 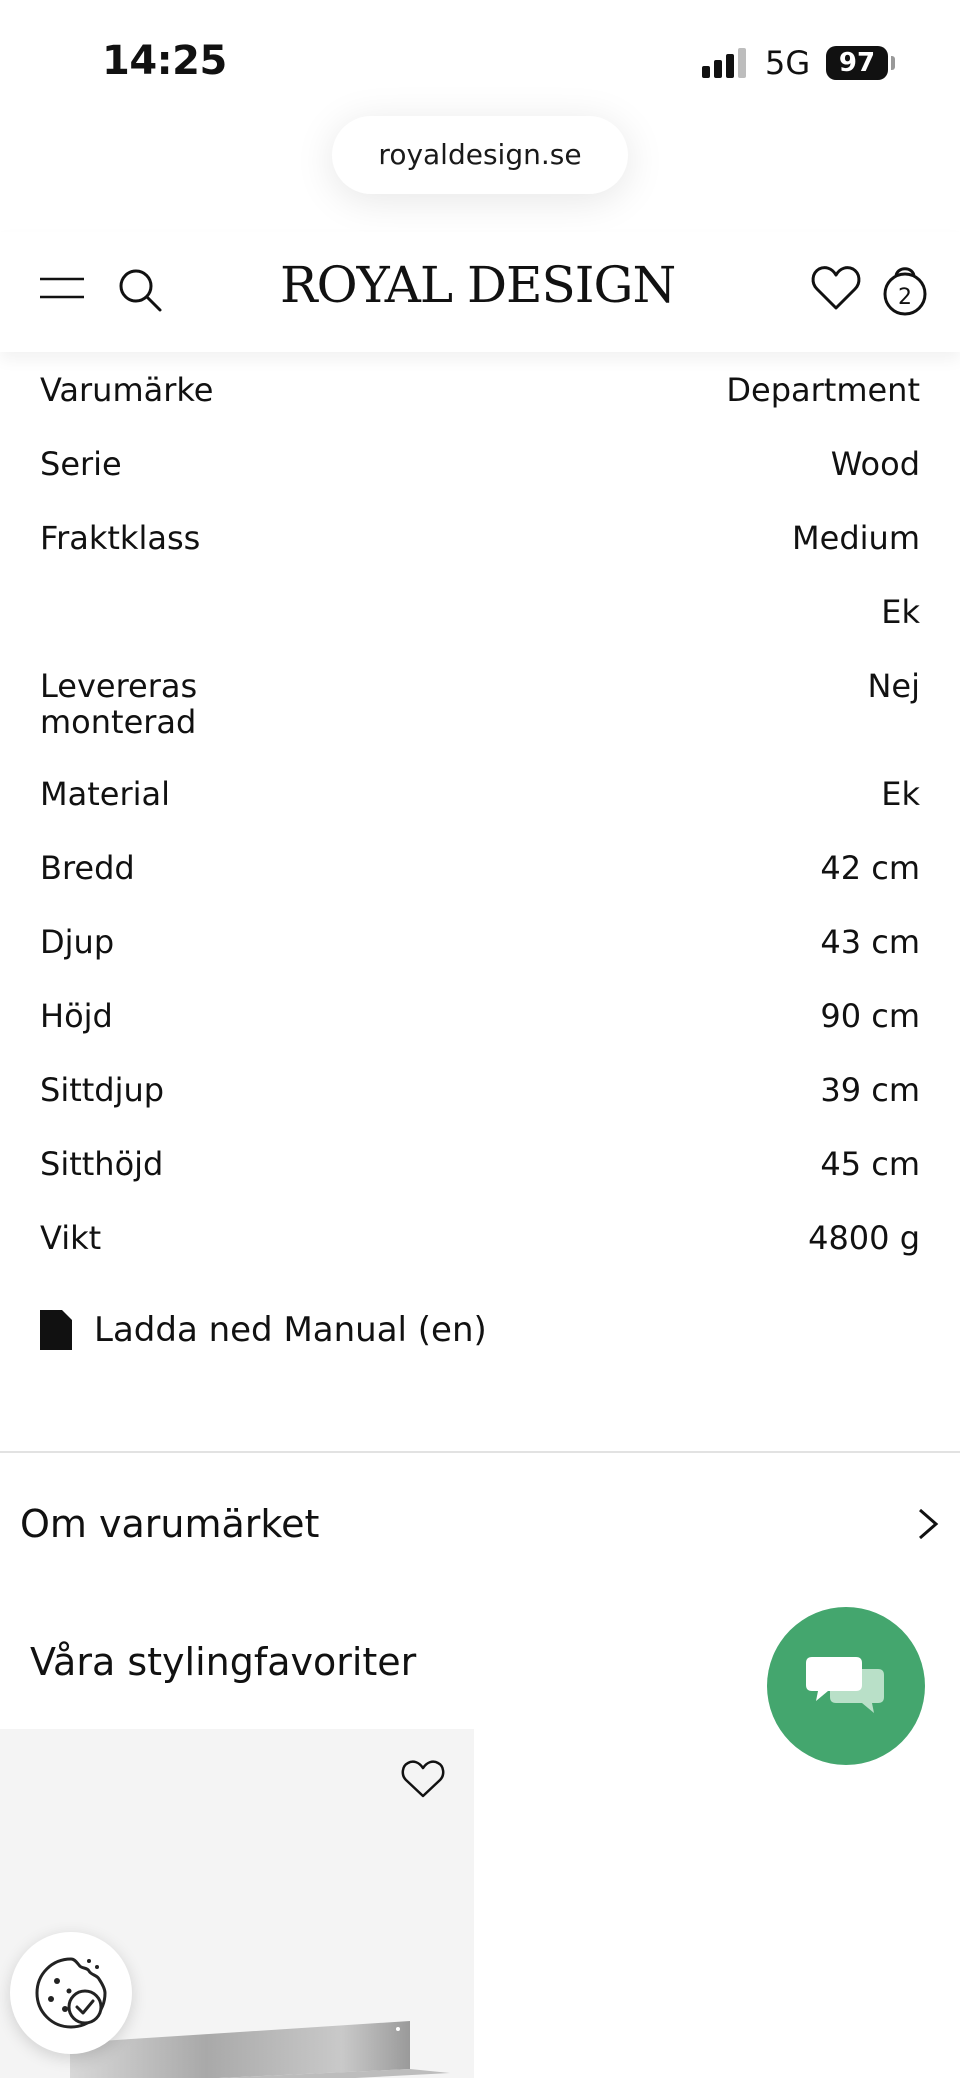 I want to click on chevron-right-icon, so click(x=929, y=1524).